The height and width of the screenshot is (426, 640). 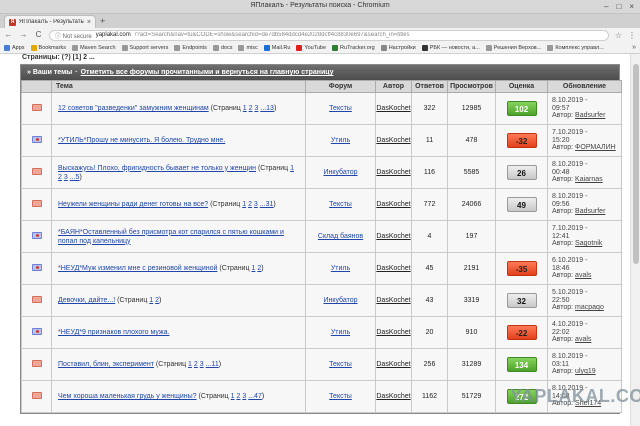 What do you see at coordinates (398, 47) in the screenshot?
I see `bookmark-item: Настройки` at bounding box center [398, 47].